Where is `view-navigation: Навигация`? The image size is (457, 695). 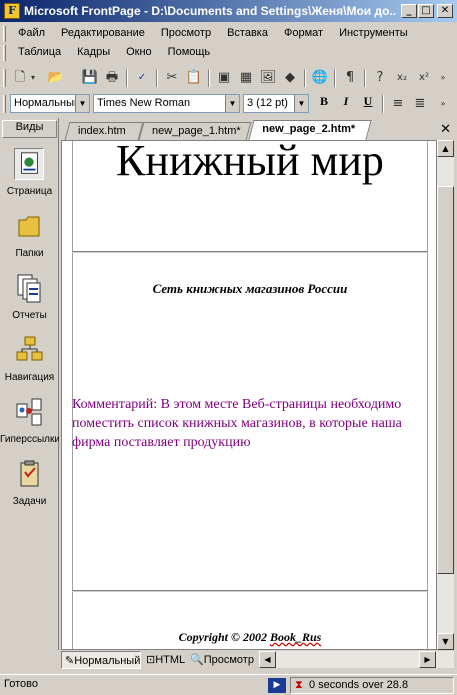
view-navigation: Навигация is located at coordinates (29, 362).